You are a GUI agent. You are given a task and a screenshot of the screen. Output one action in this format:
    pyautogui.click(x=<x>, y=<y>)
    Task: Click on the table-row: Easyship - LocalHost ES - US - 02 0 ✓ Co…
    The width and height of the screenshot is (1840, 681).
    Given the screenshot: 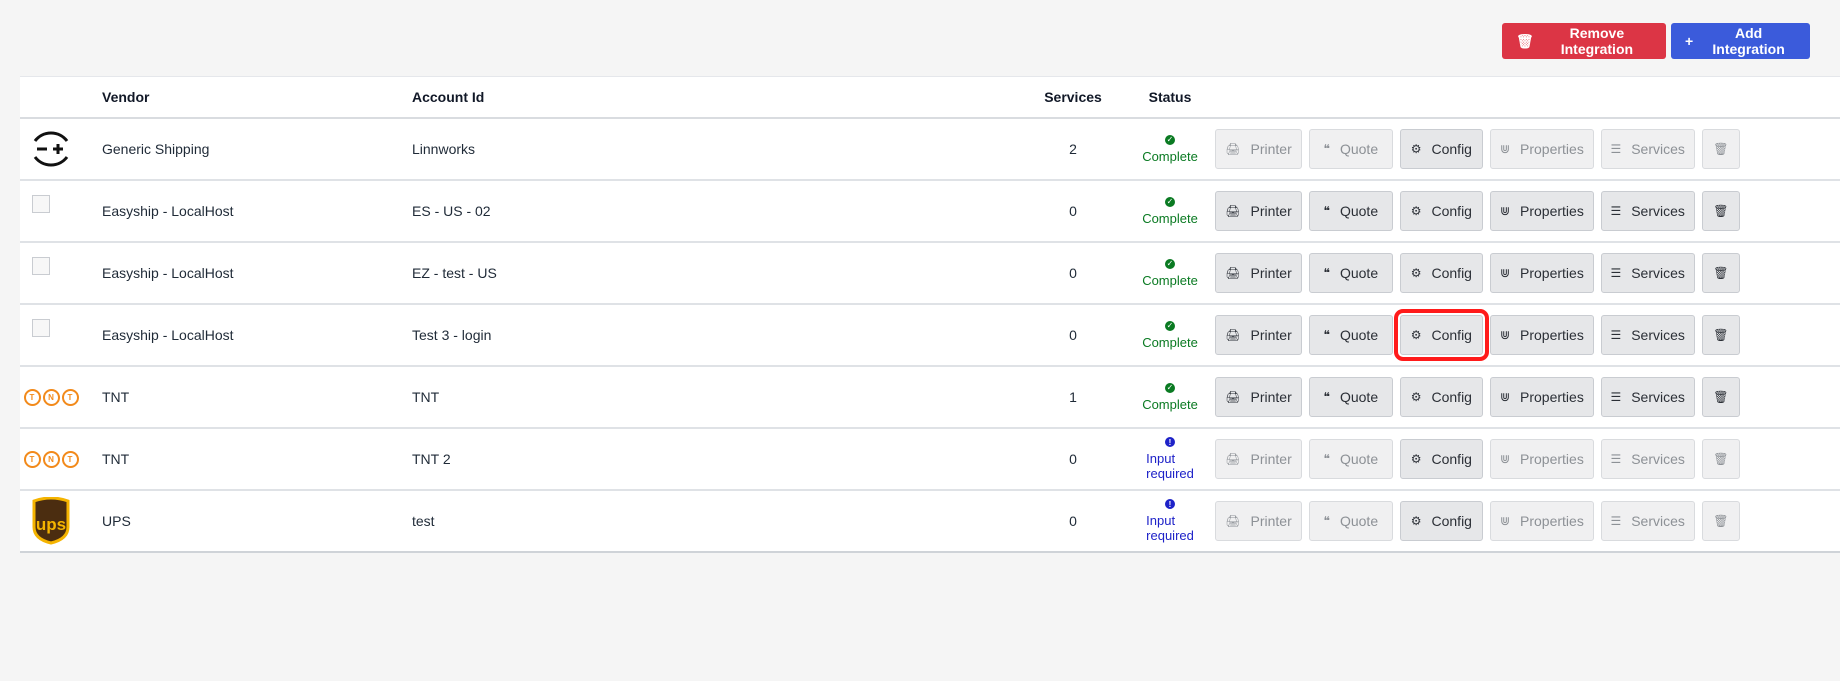 What is the action you would take?
    pyautogui.click(x=930, y=212)
    